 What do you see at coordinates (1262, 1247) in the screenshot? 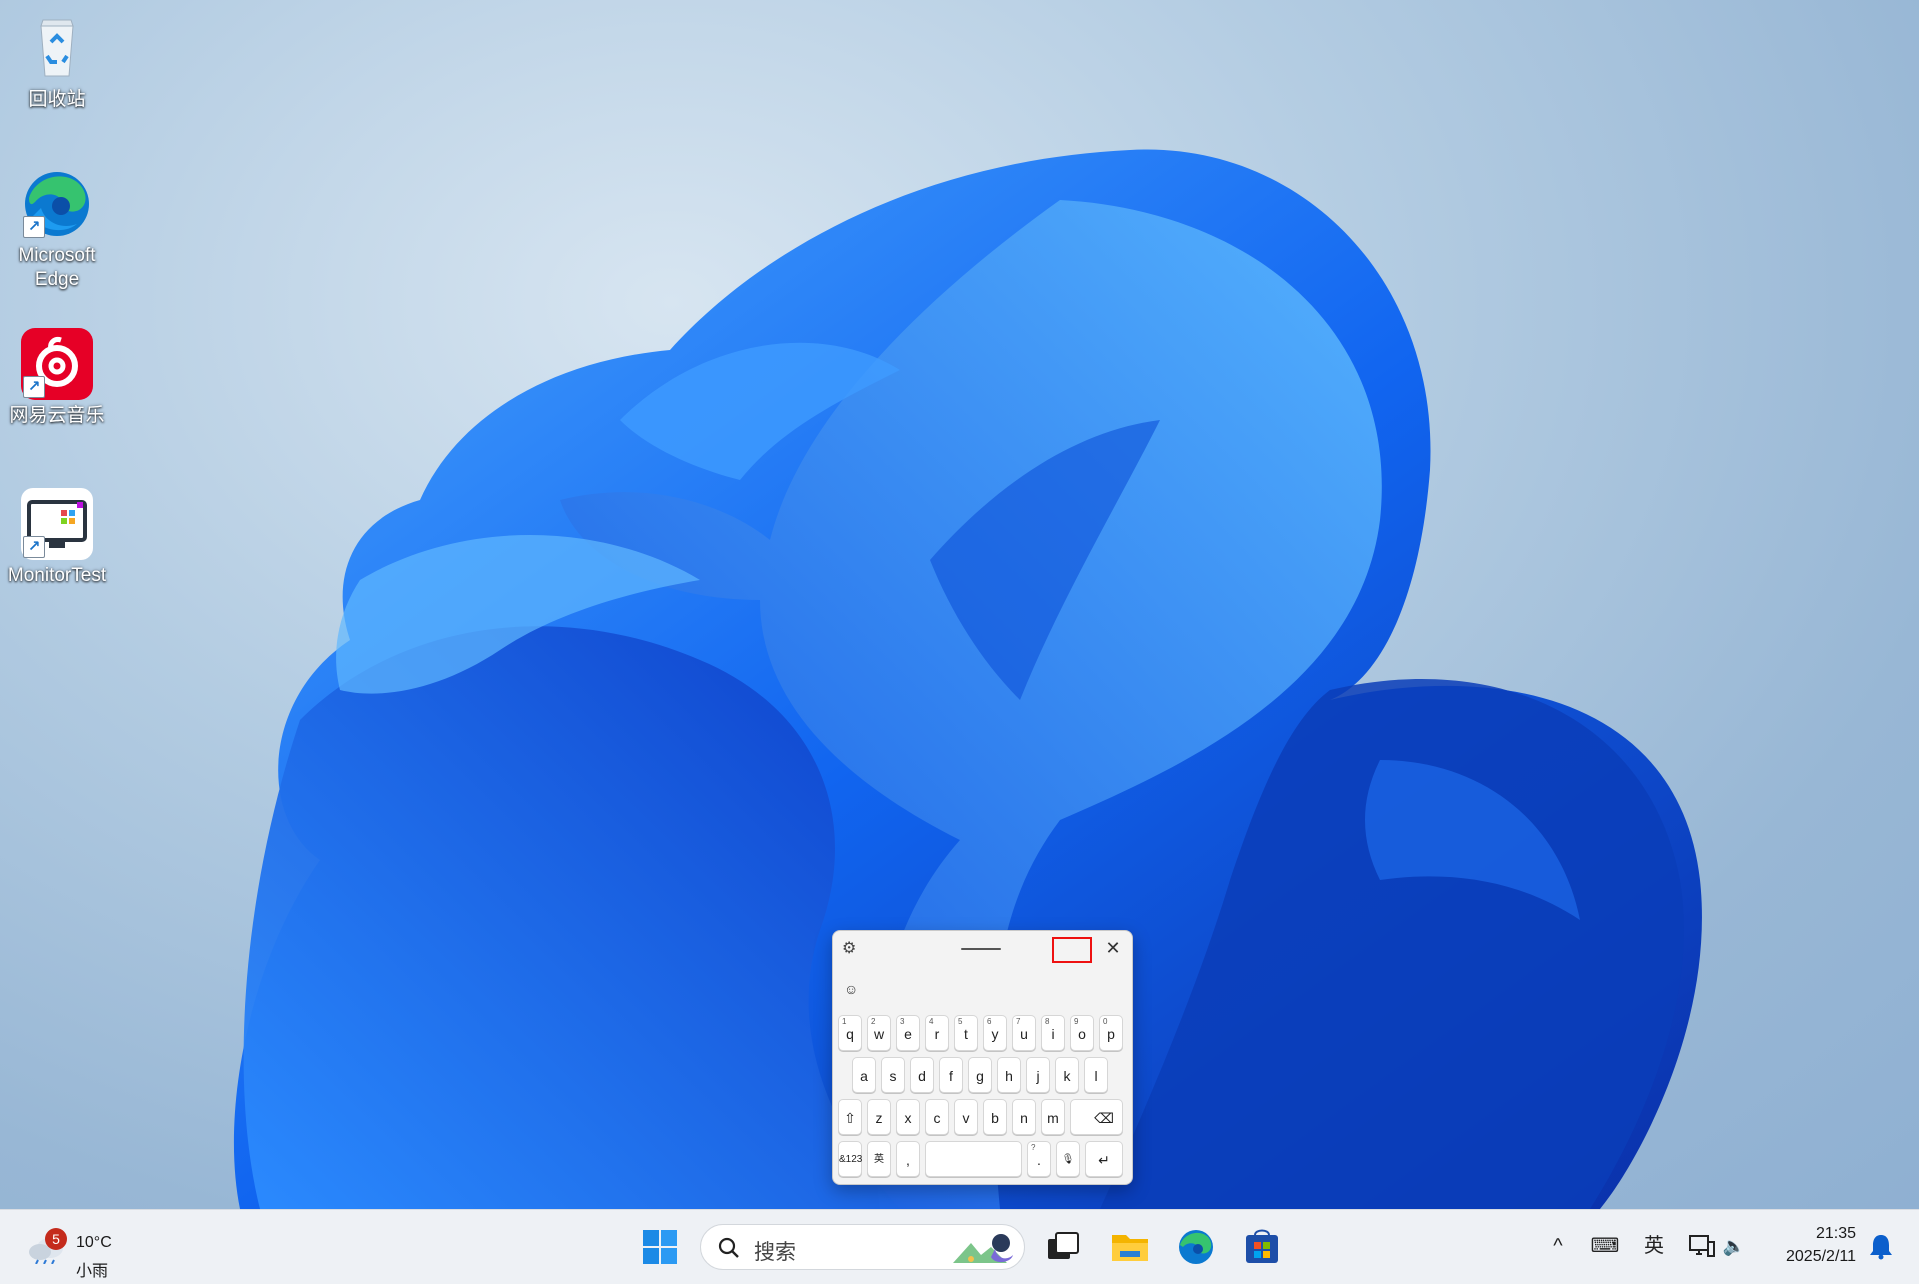
I see `microsoft-store-icon` at bounding box center [1262, 1247].